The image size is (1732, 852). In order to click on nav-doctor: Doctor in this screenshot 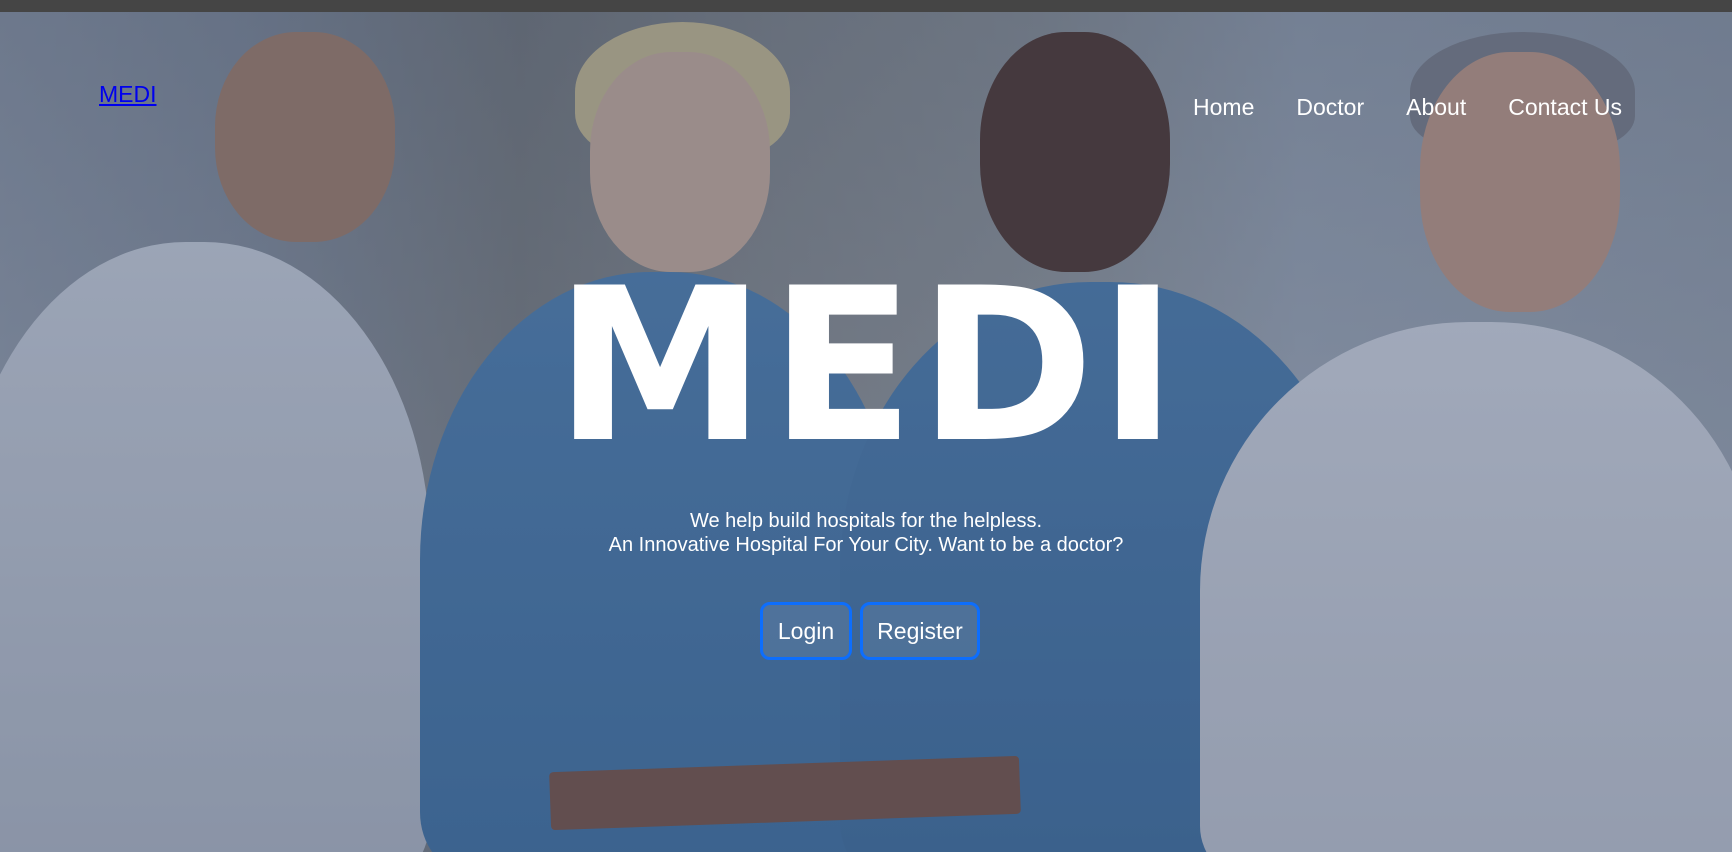, I will do `click(1330, 107)`.